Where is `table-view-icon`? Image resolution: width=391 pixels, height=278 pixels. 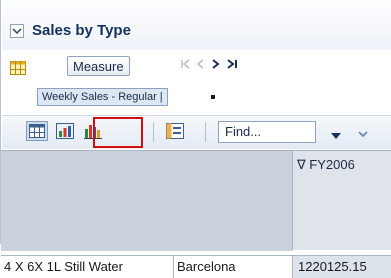
table-view-icon is located at coordinates (37, 131).